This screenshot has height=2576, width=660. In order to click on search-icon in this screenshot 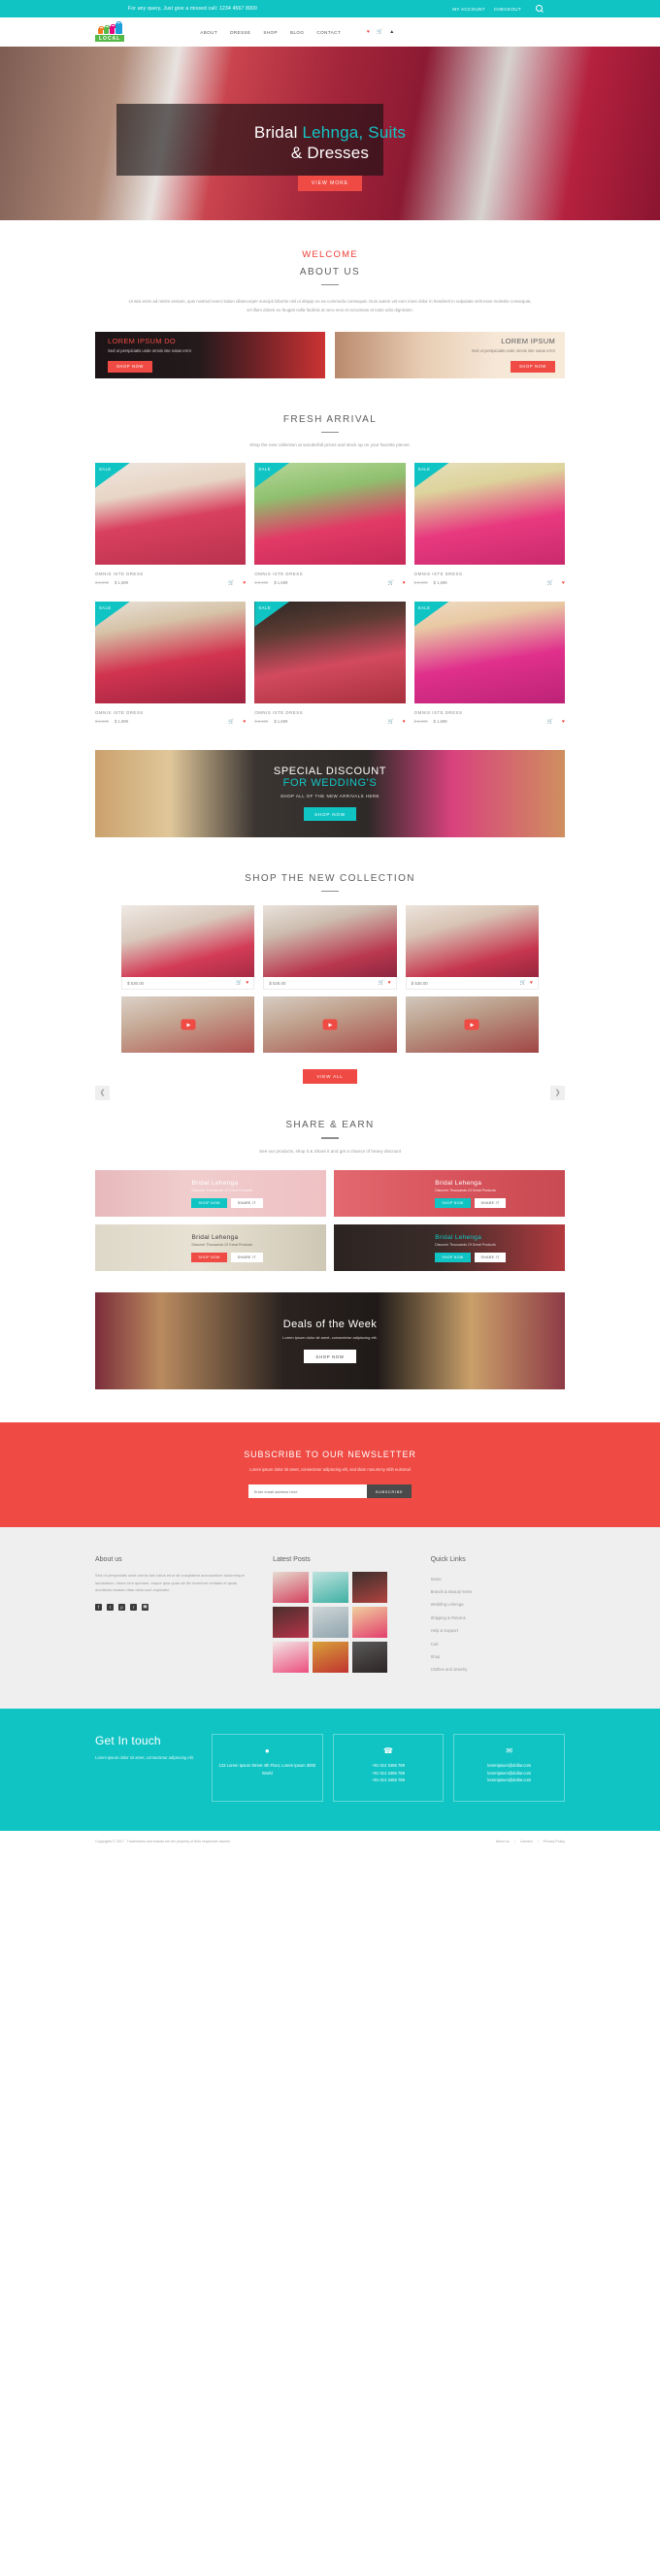, I will do `click(540, 9)`.